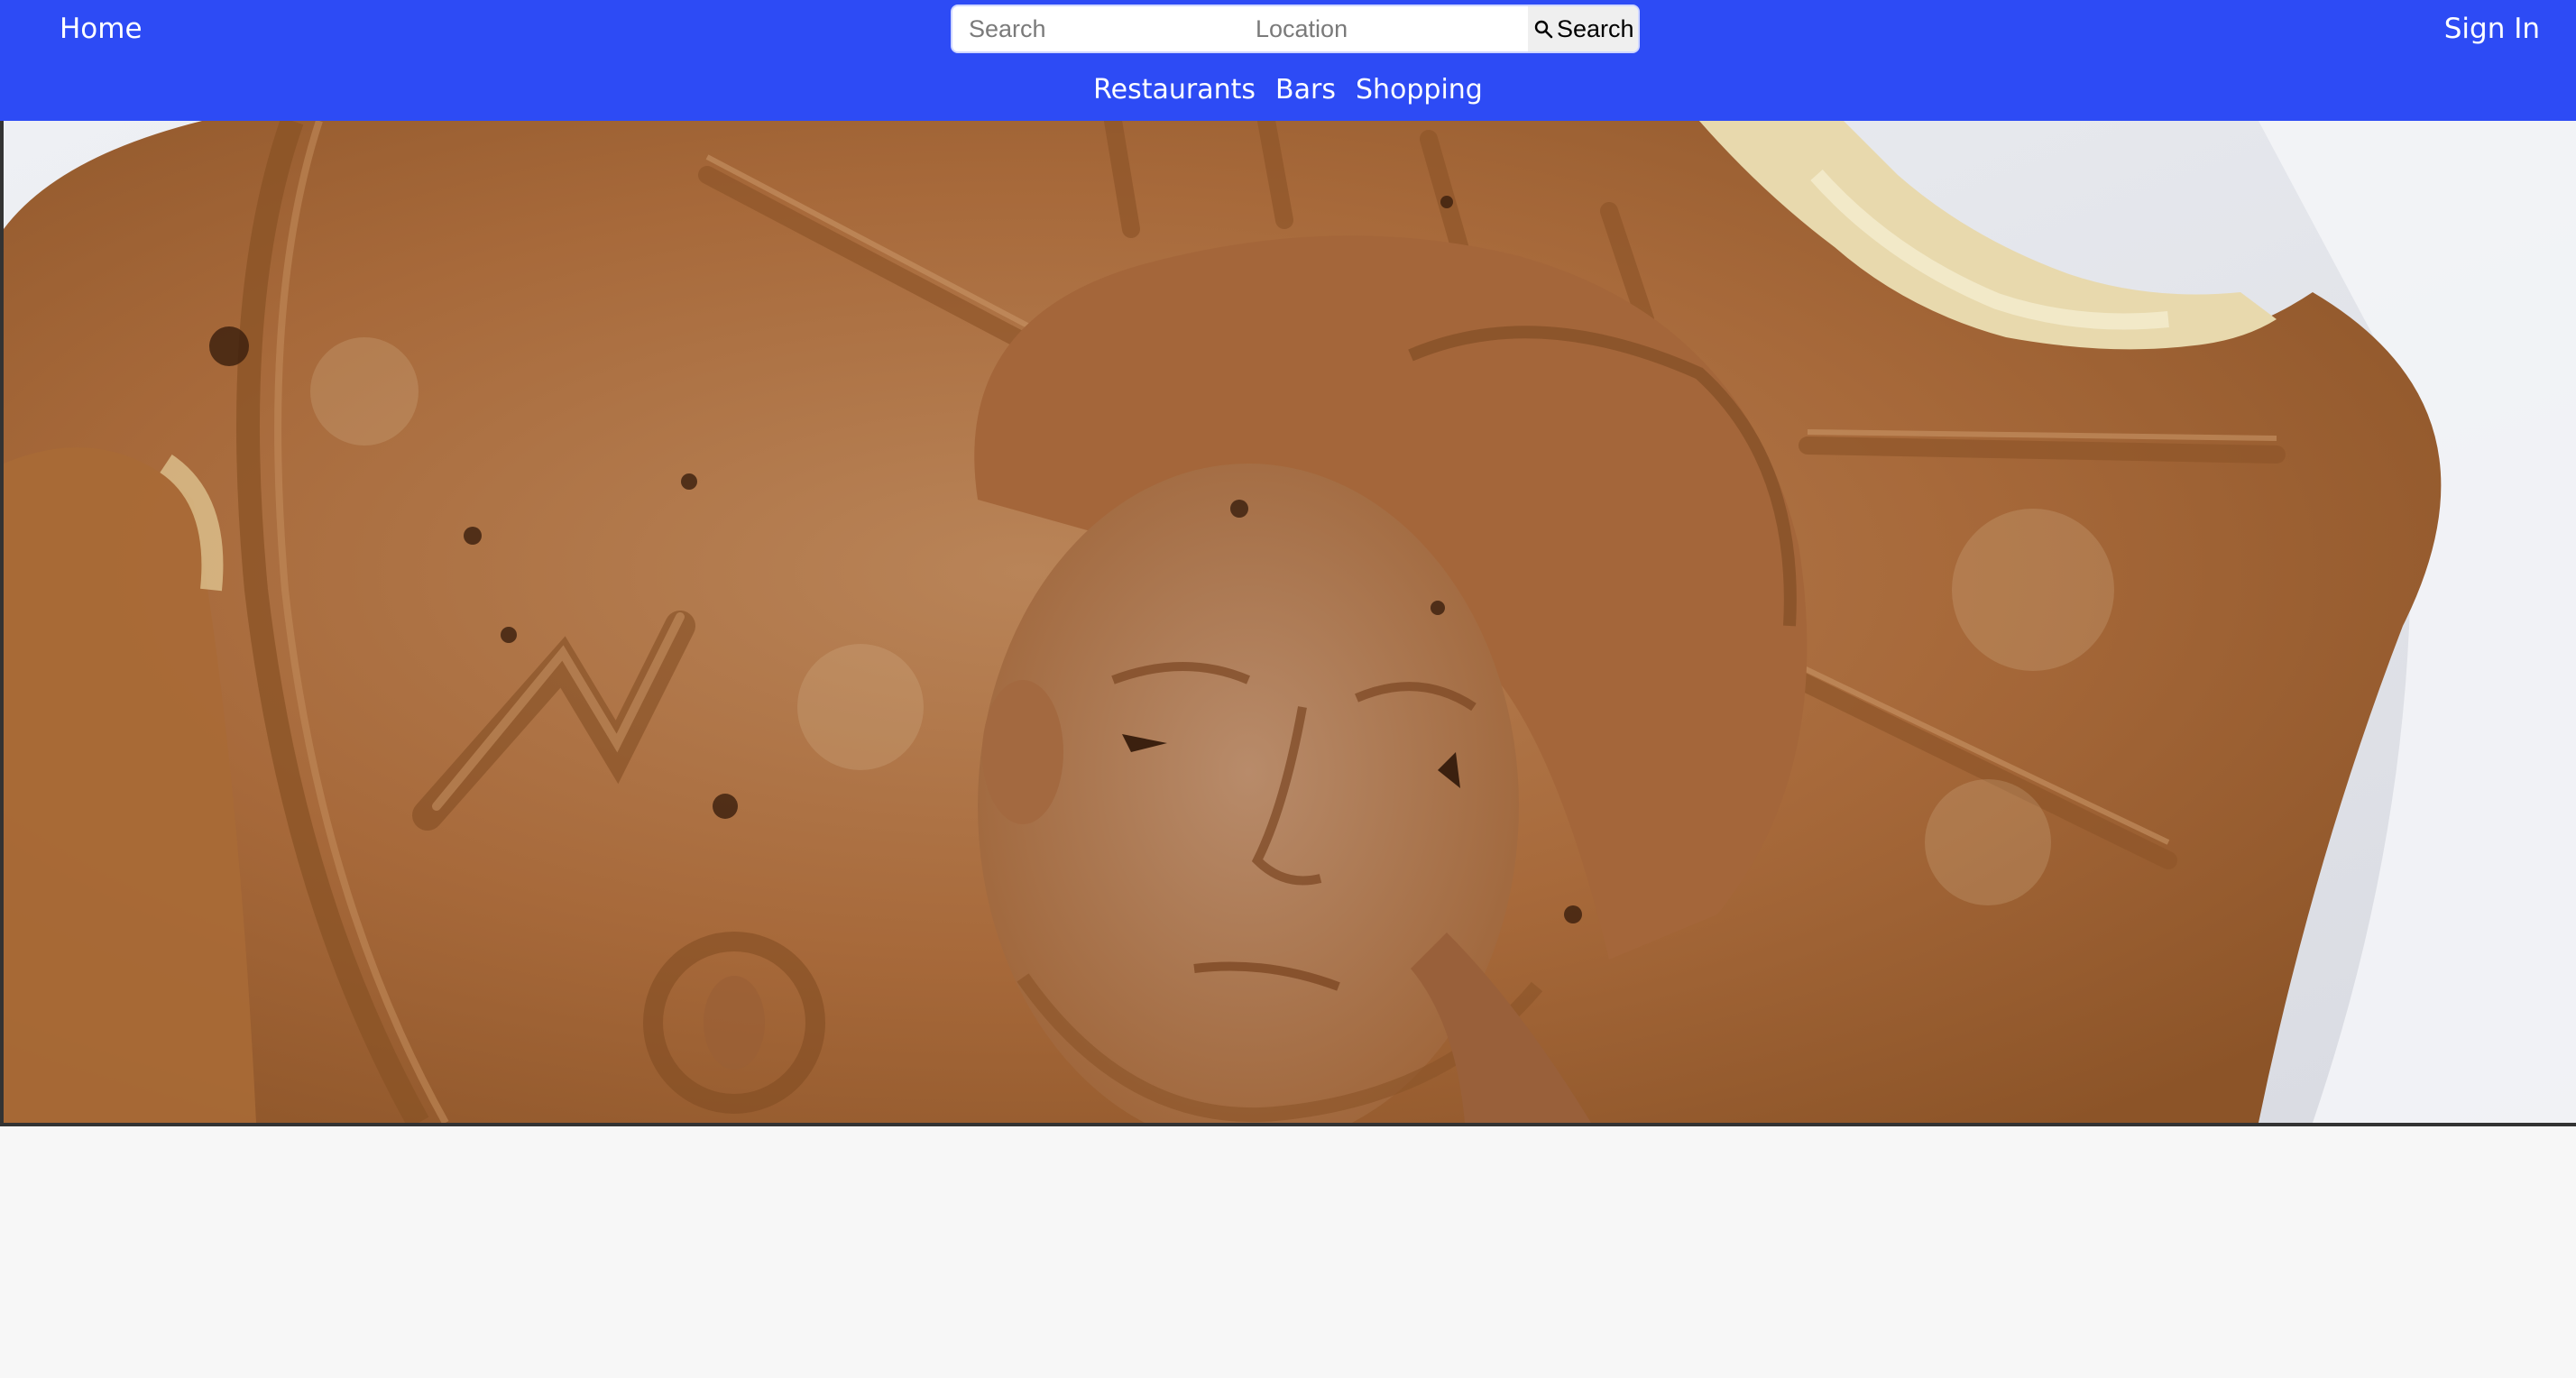 The width and height of the screenshot is (2576, 1378). I want to click on category-link-restaurants: Restaurants, so click(1175, 90).